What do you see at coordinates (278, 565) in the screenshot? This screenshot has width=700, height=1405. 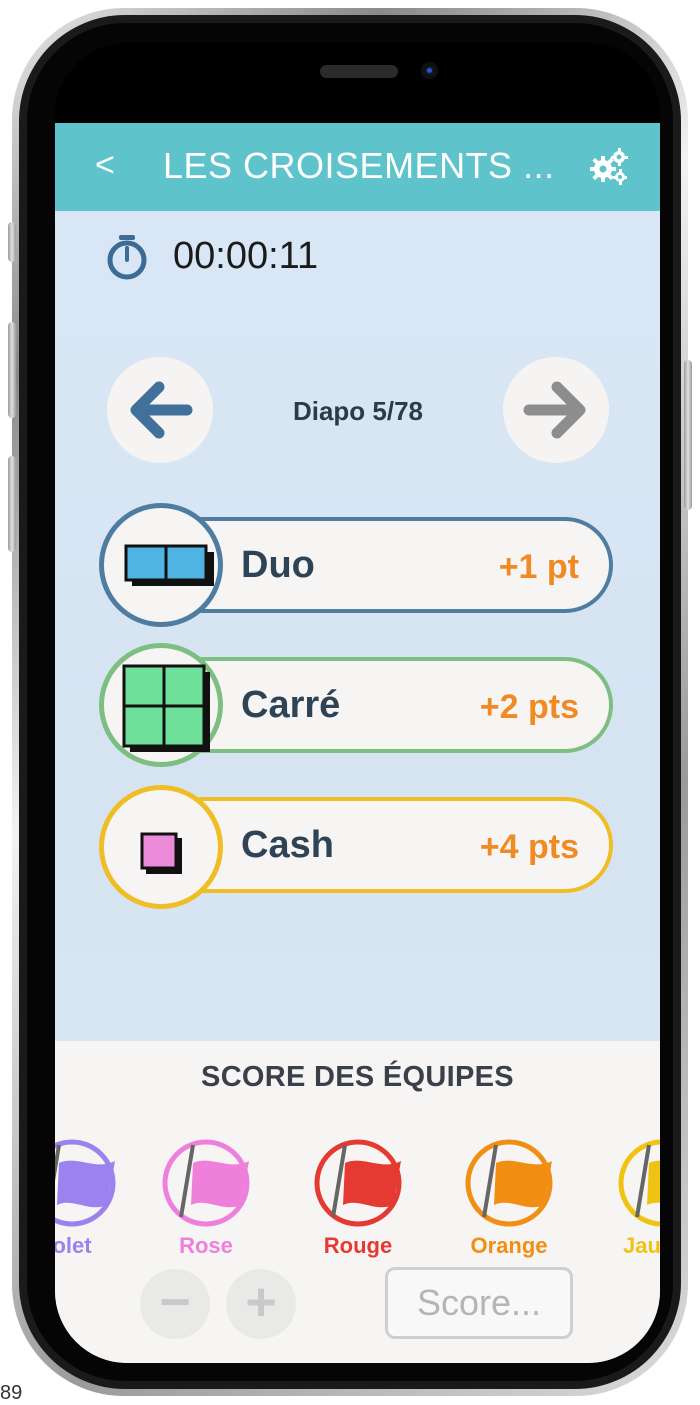 I see `answer-name: Duo` at bounding box center [278, 565].